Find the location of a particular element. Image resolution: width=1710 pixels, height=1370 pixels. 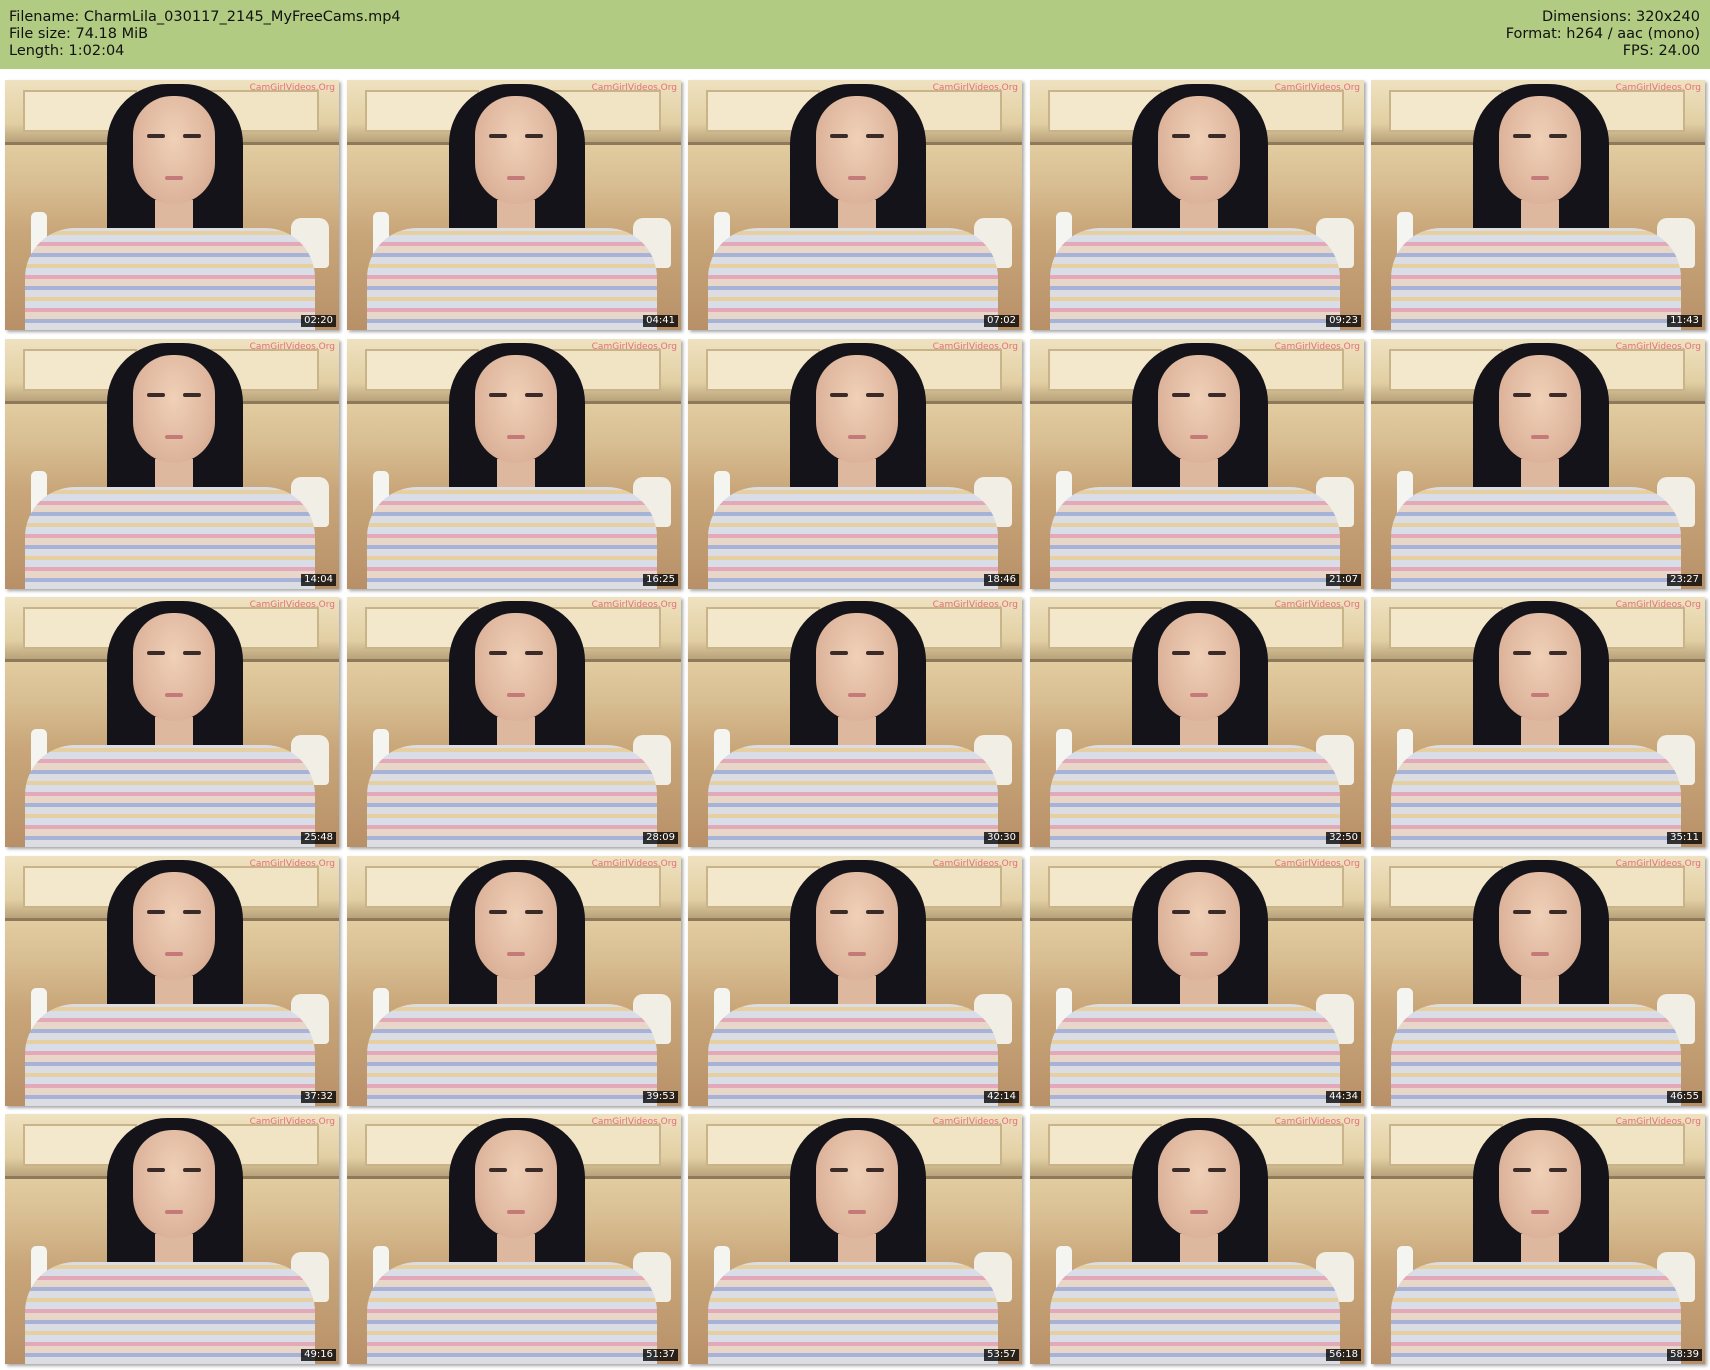

video-thumbnail: CamGirlVideos.Org 42:14 is located at coordinates (855, 981).